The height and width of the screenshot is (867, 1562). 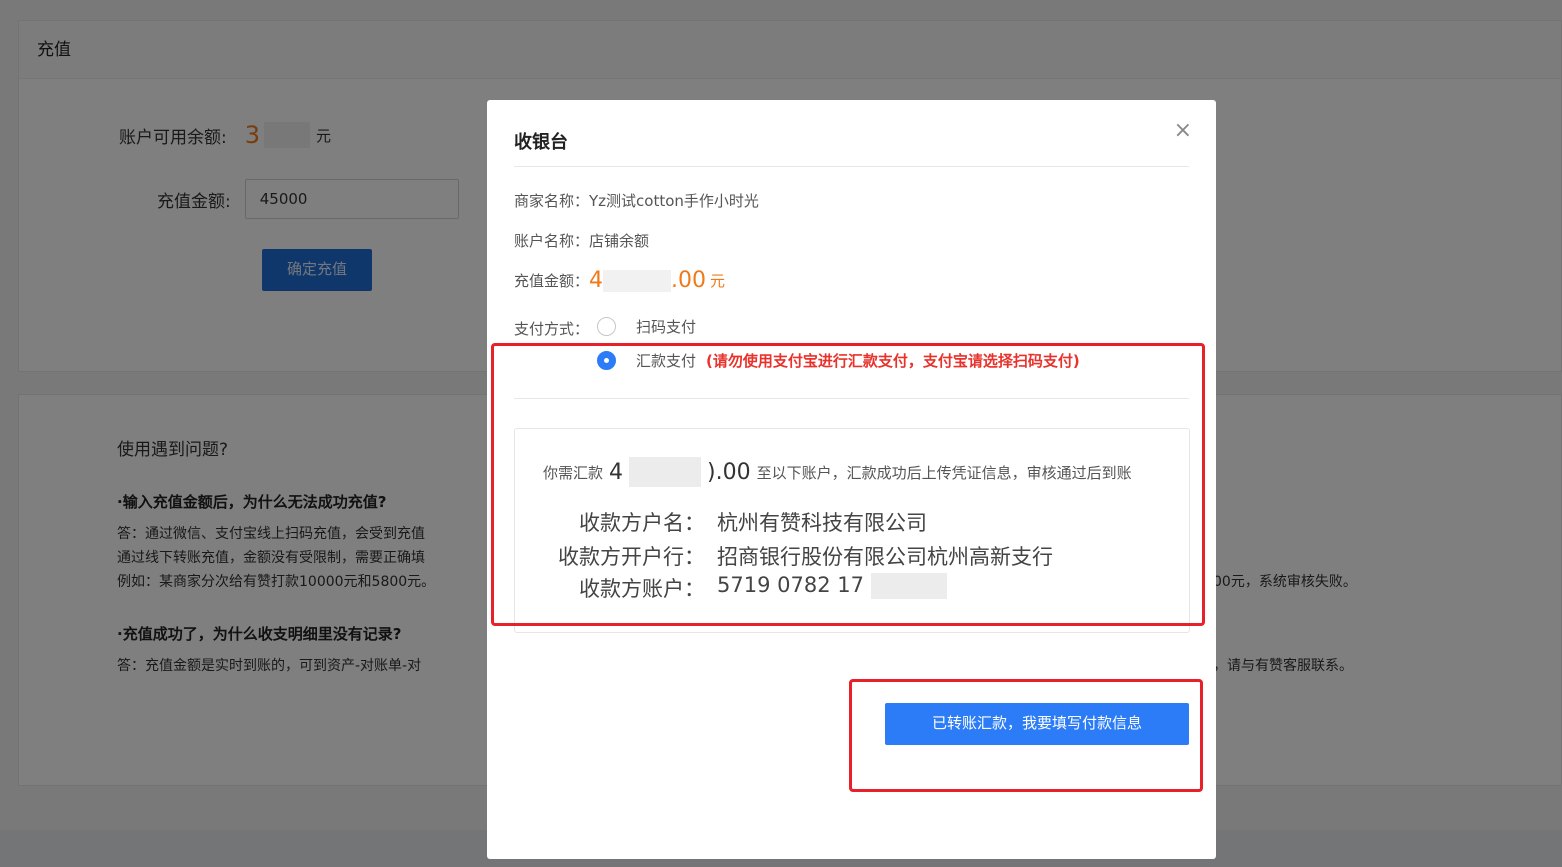 What do you see at coordinates (573, 472) in the screenshot?
I see `need-prefix: 你需汇款` at bounding box center [573, 472].